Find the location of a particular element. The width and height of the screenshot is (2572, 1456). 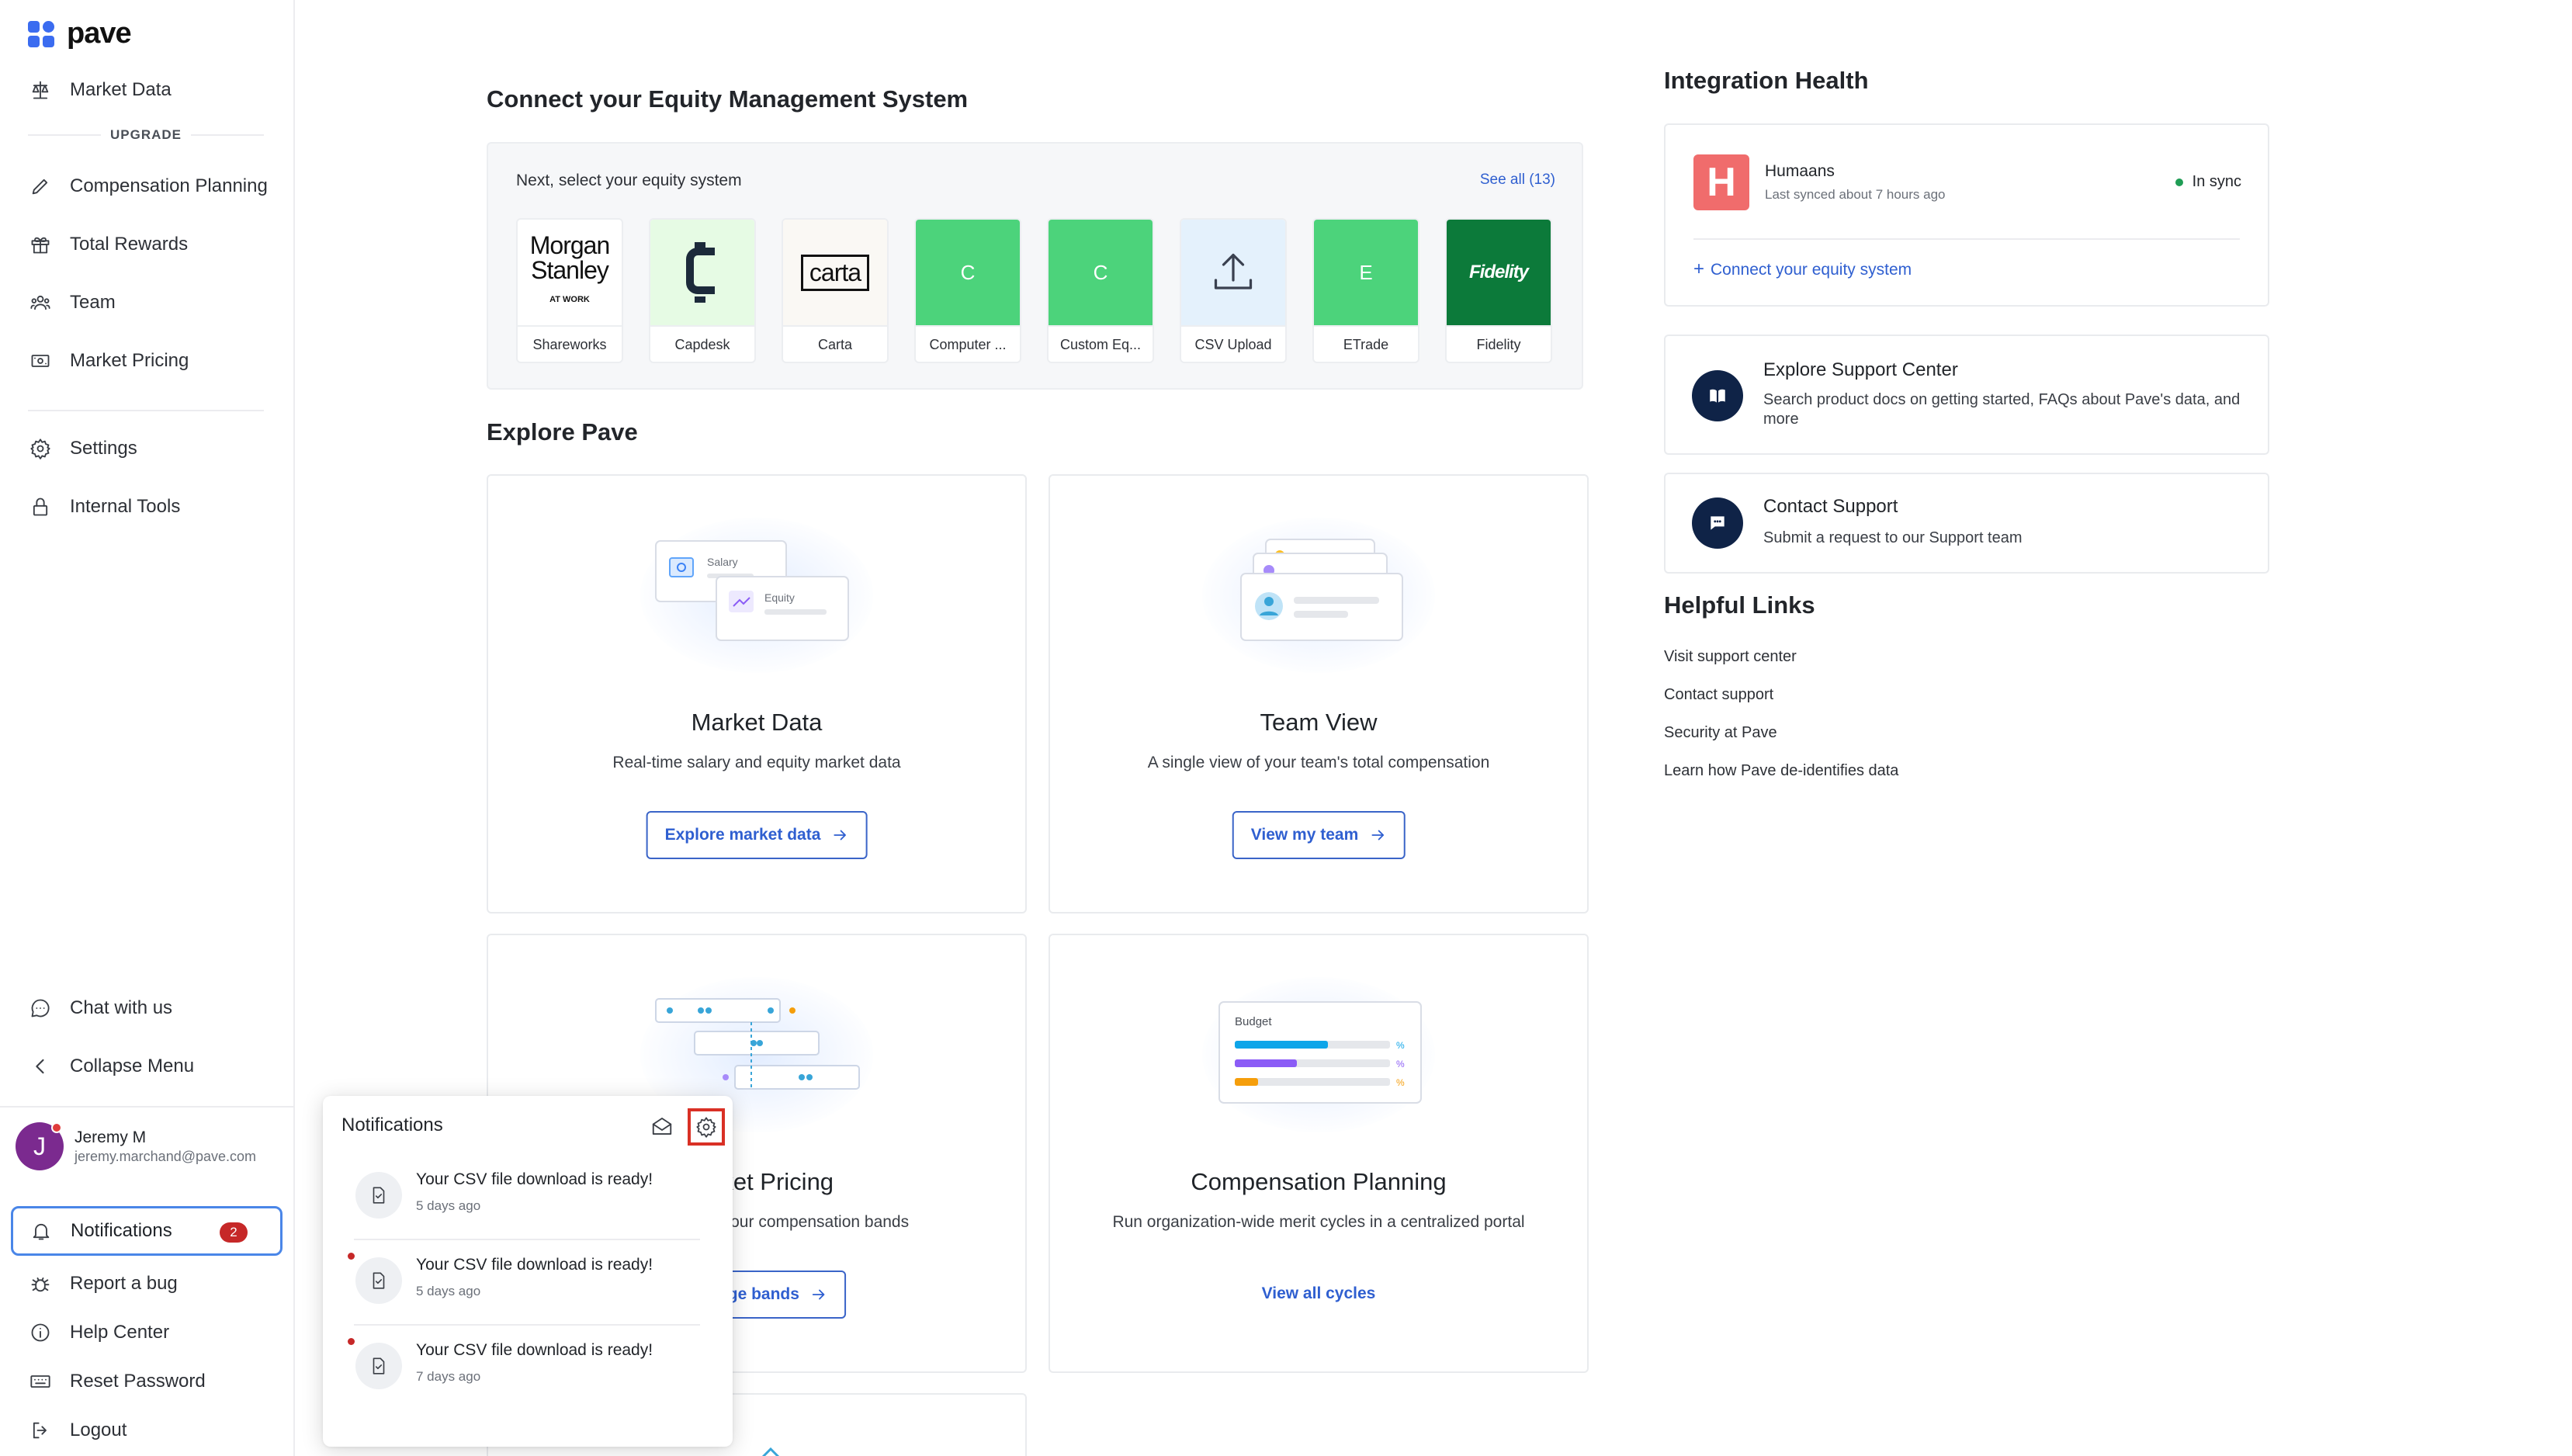

equity-tile-shareworks: Morgan Stanley AT WORK Shareworks is located at coordinates (569, 291).